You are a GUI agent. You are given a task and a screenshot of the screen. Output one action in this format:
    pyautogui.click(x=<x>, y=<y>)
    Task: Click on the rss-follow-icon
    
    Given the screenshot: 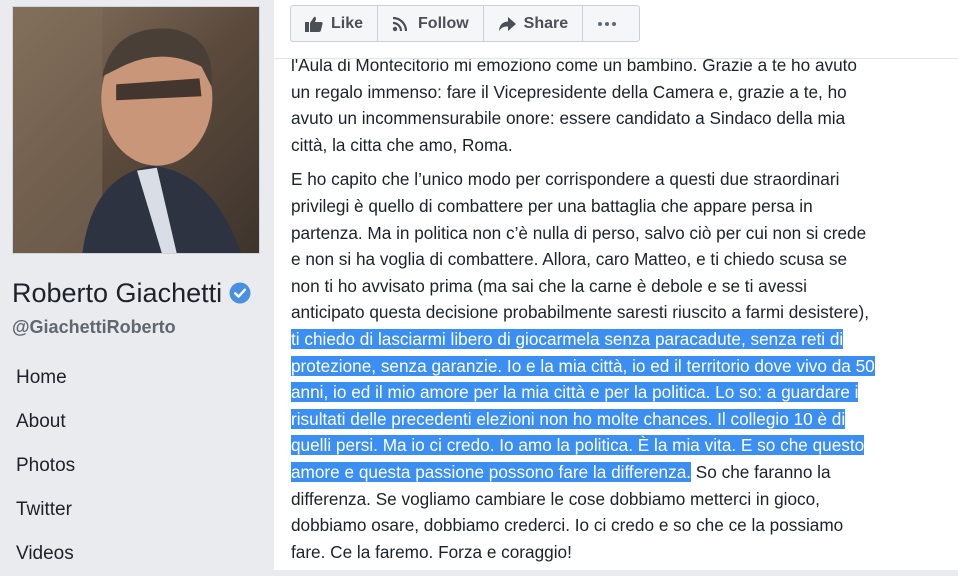 What is the action you would take?
    pyautogui.click(x=400, y=23)
    